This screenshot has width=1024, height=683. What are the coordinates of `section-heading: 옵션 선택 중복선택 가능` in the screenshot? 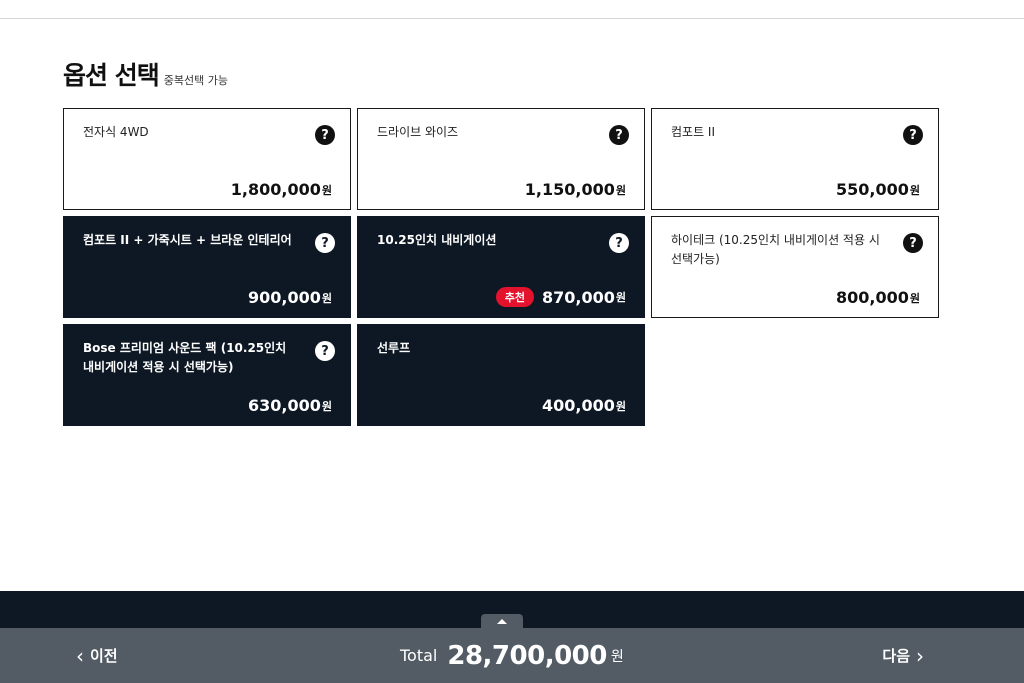 It's located at (145, 74).